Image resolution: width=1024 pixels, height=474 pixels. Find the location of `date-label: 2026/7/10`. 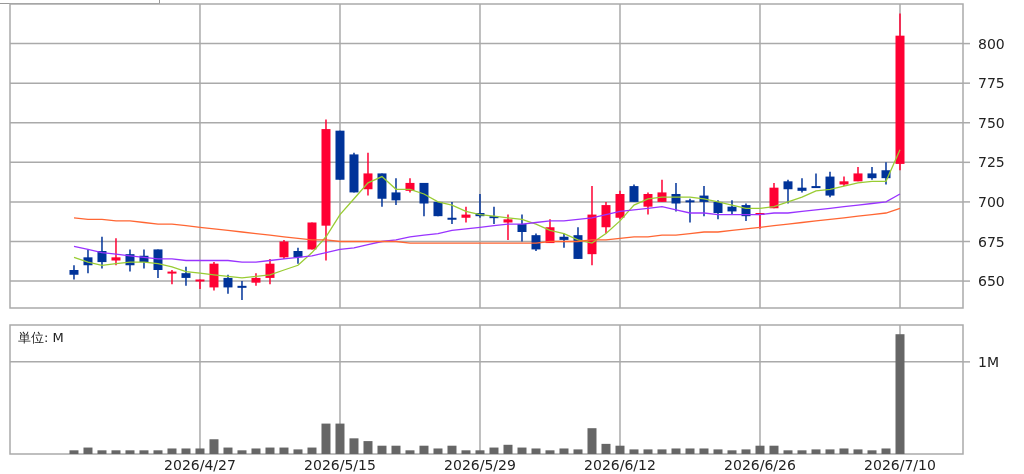

date-label: 2026/7/10 is located at coordinates (900, 465).